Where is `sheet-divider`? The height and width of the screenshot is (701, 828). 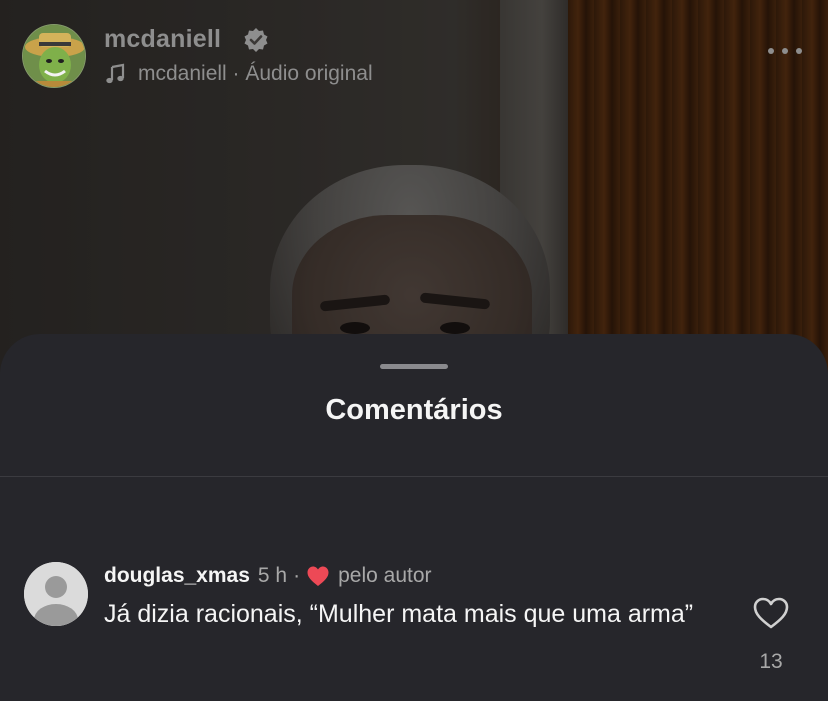 sheet-divider is located at coordinates (414, 476).